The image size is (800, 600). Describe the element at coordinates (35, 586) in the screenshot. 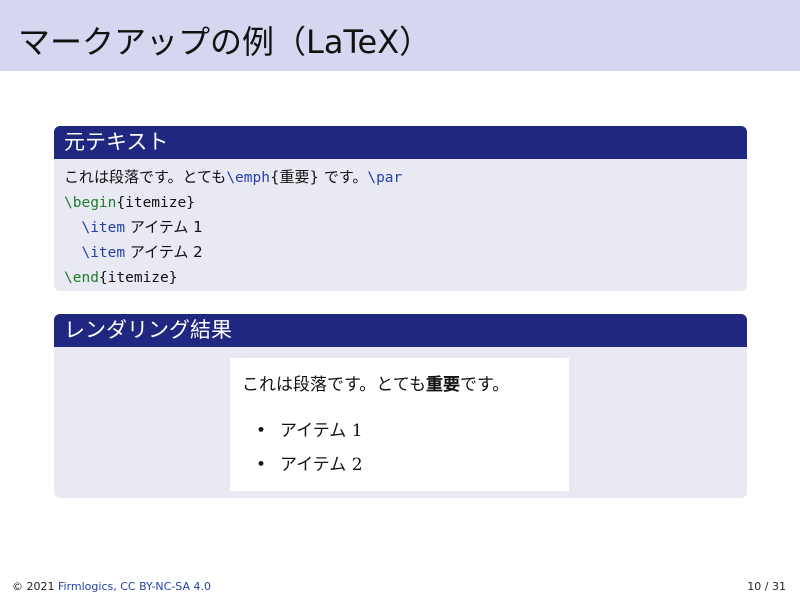

I see `copyright-text: © 2021` at that location.